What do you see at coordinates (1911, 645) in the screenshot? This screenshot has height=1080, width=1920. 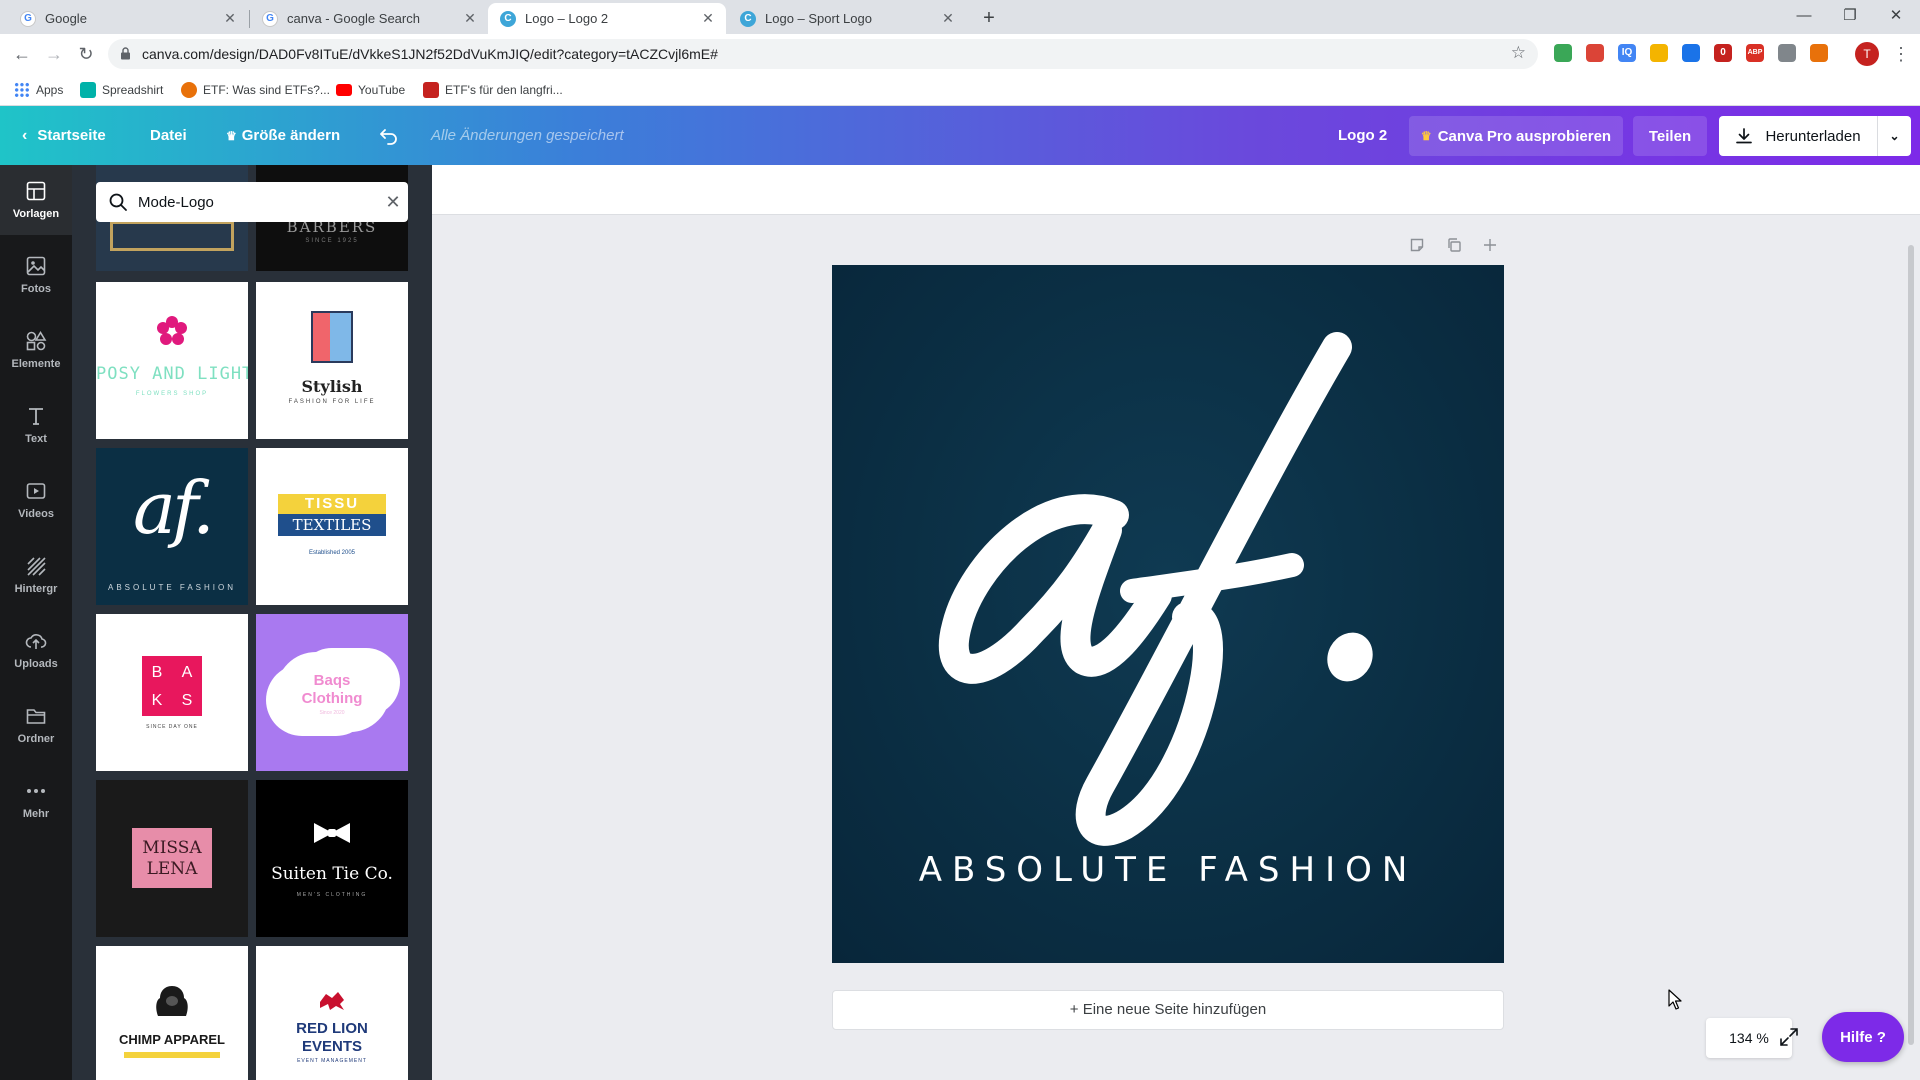 I see `vertical-scrollbar` at bounding box center [1911, 645].